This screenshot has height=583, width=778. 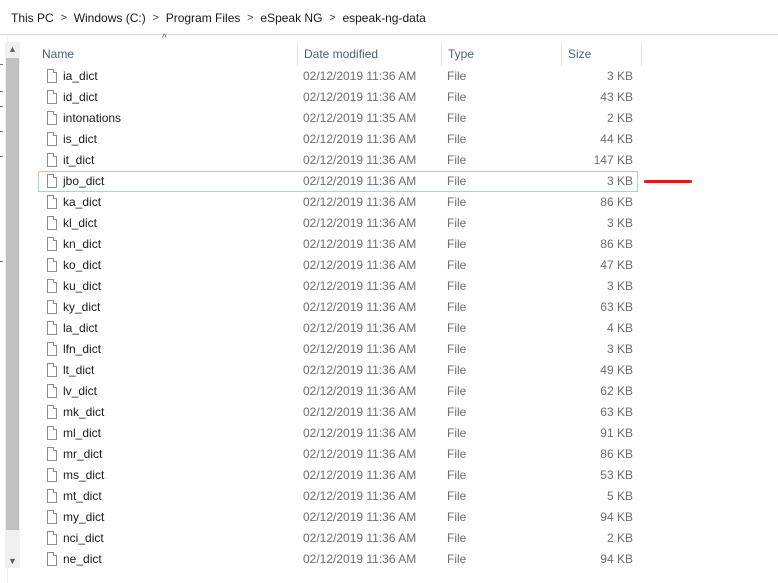 What do you see at coordinates (338, 244) in the screenshot?
I see `file-row: kn_dict 02/12/2019 11:36 AM File 86 KB` at bounding box center [338, 244].